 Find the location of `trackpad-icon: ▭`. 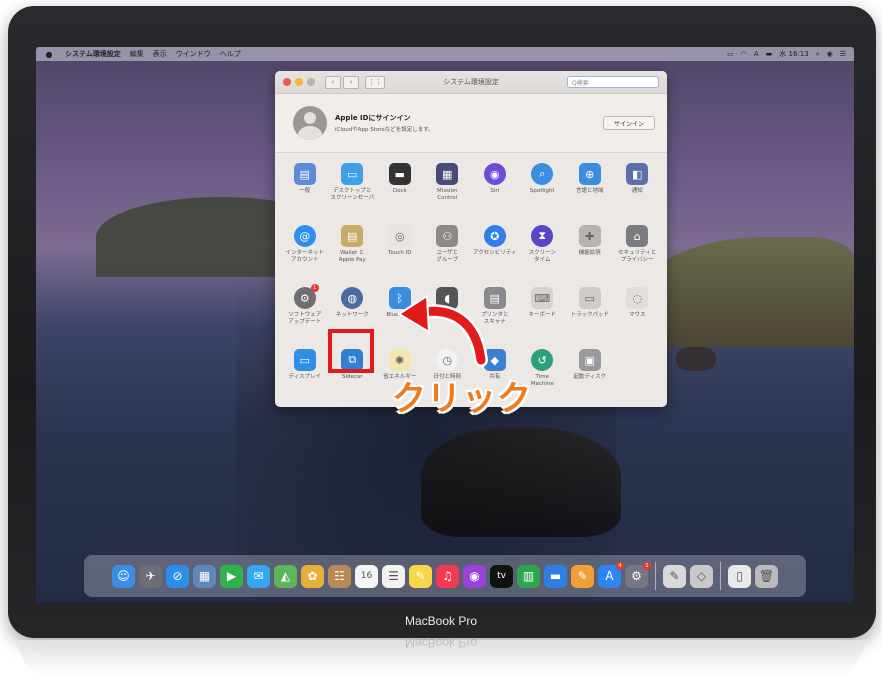

trackpad-icon: ▭ is located at coordinates (589, 298).